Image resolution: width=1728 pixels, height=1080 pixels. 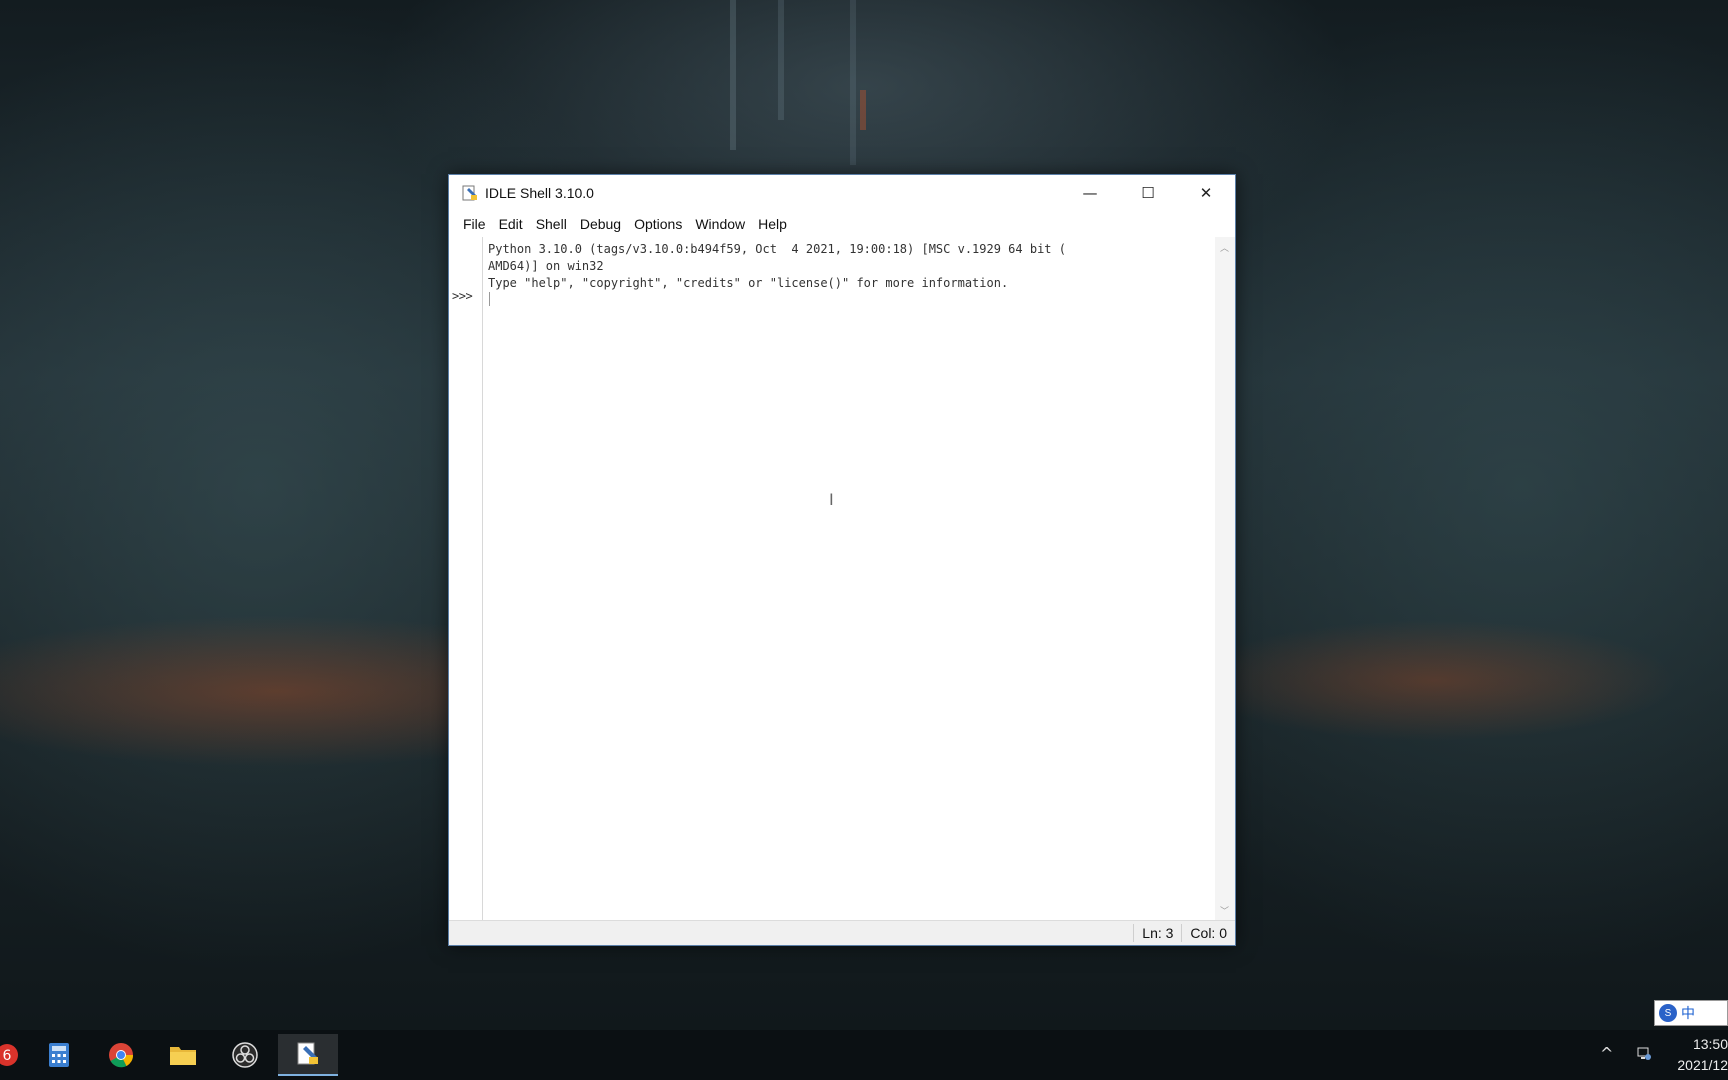 What do you see at coordinates (475, 224) in the screenshot?
I see `menu-file: File` at bounding box center [475, 224].